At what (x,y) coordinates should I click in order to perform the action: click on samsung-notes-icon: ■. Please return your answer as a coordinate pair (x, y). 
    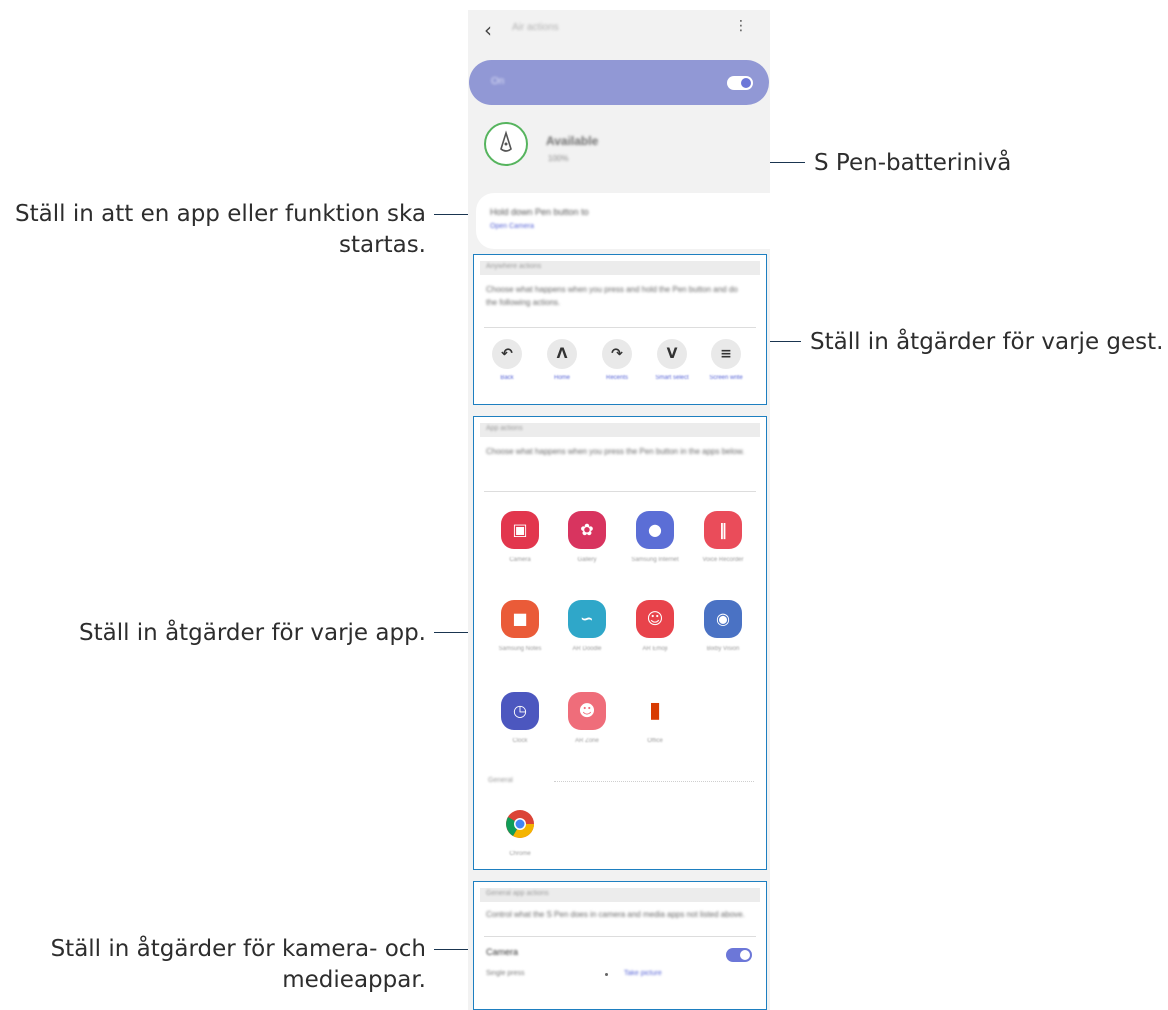
    Looking at the image, I should click on (520, 619).